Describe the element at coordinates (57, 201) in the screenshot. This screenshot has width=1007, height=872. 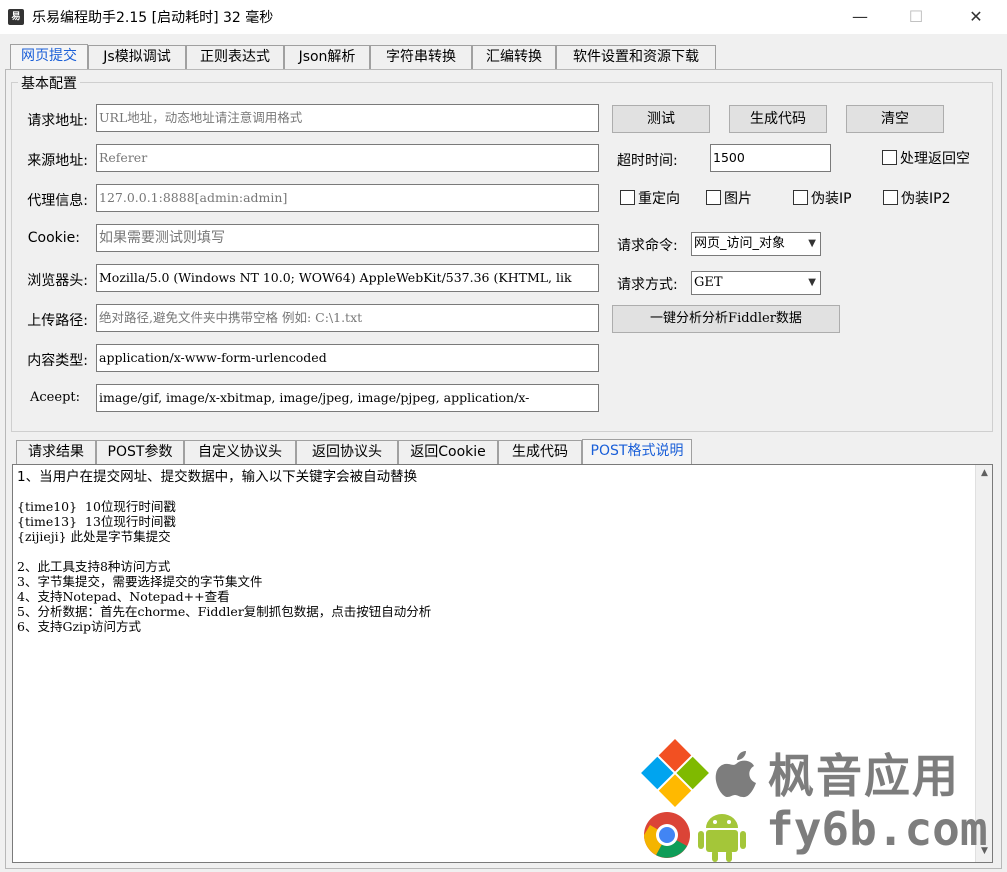
I see `proxy-label: 代理信息:` at that location.